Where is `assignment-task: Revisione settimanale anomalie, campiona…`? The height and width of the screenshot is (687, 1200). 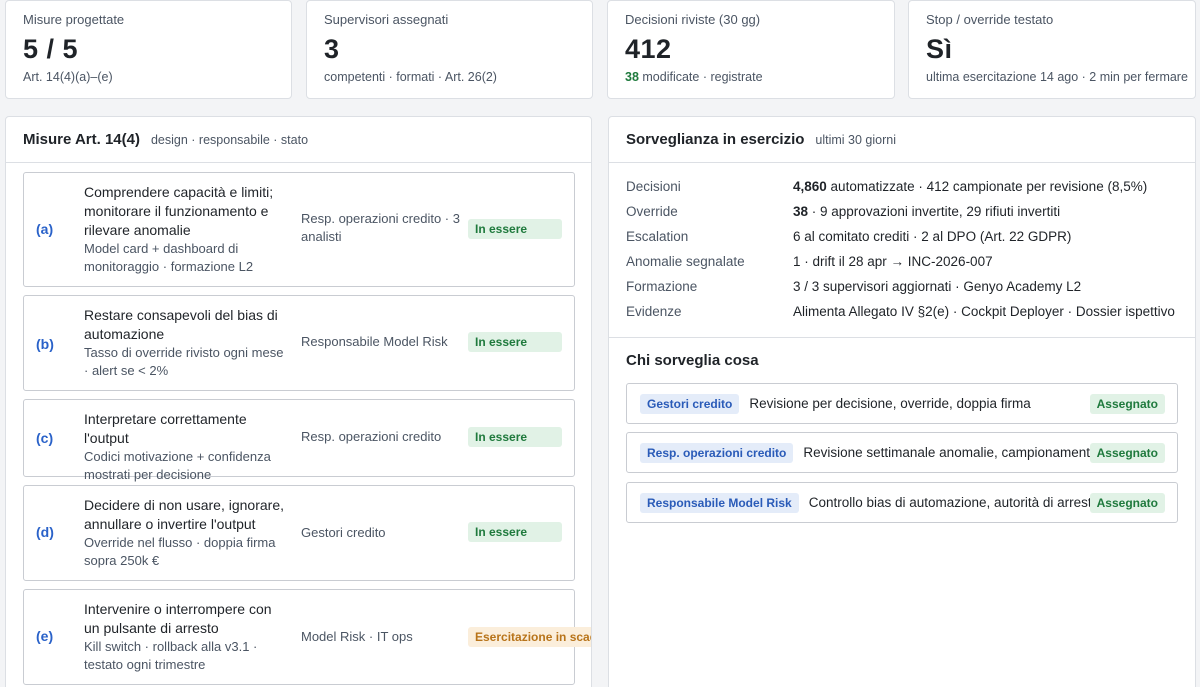
assignment-task: Revisione settimanale anomalie, campiona… is located at coordinates (950, 452).